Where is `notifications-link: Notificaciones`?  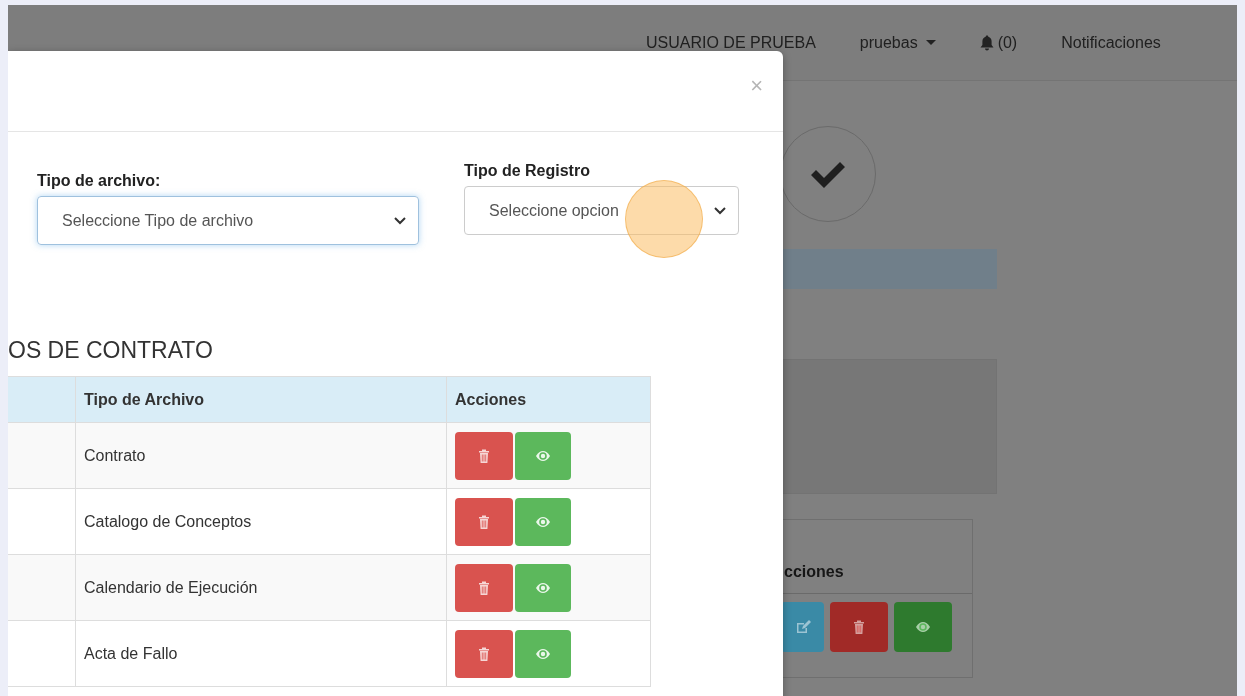
notifications-link: Notificaciones is located at coordinates (1111, 42).